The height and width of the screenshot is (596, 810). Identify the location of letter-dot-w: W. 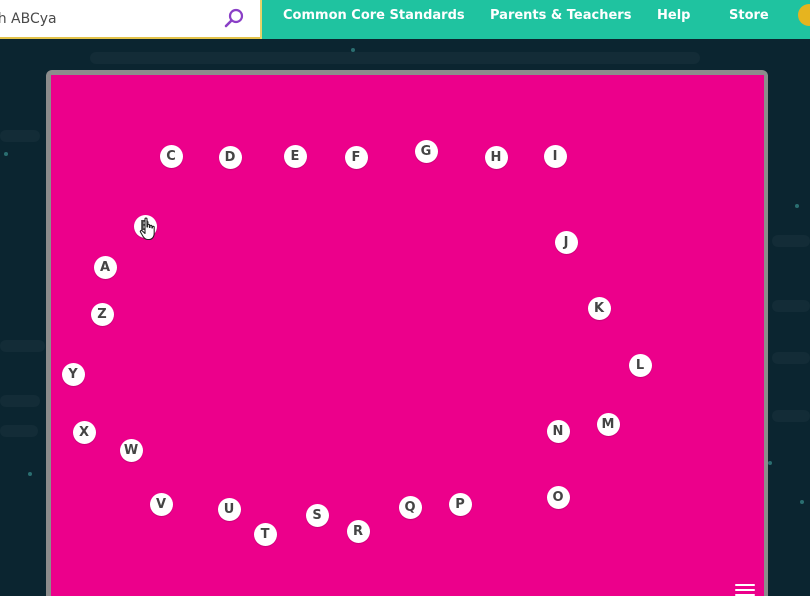
(131, 450).